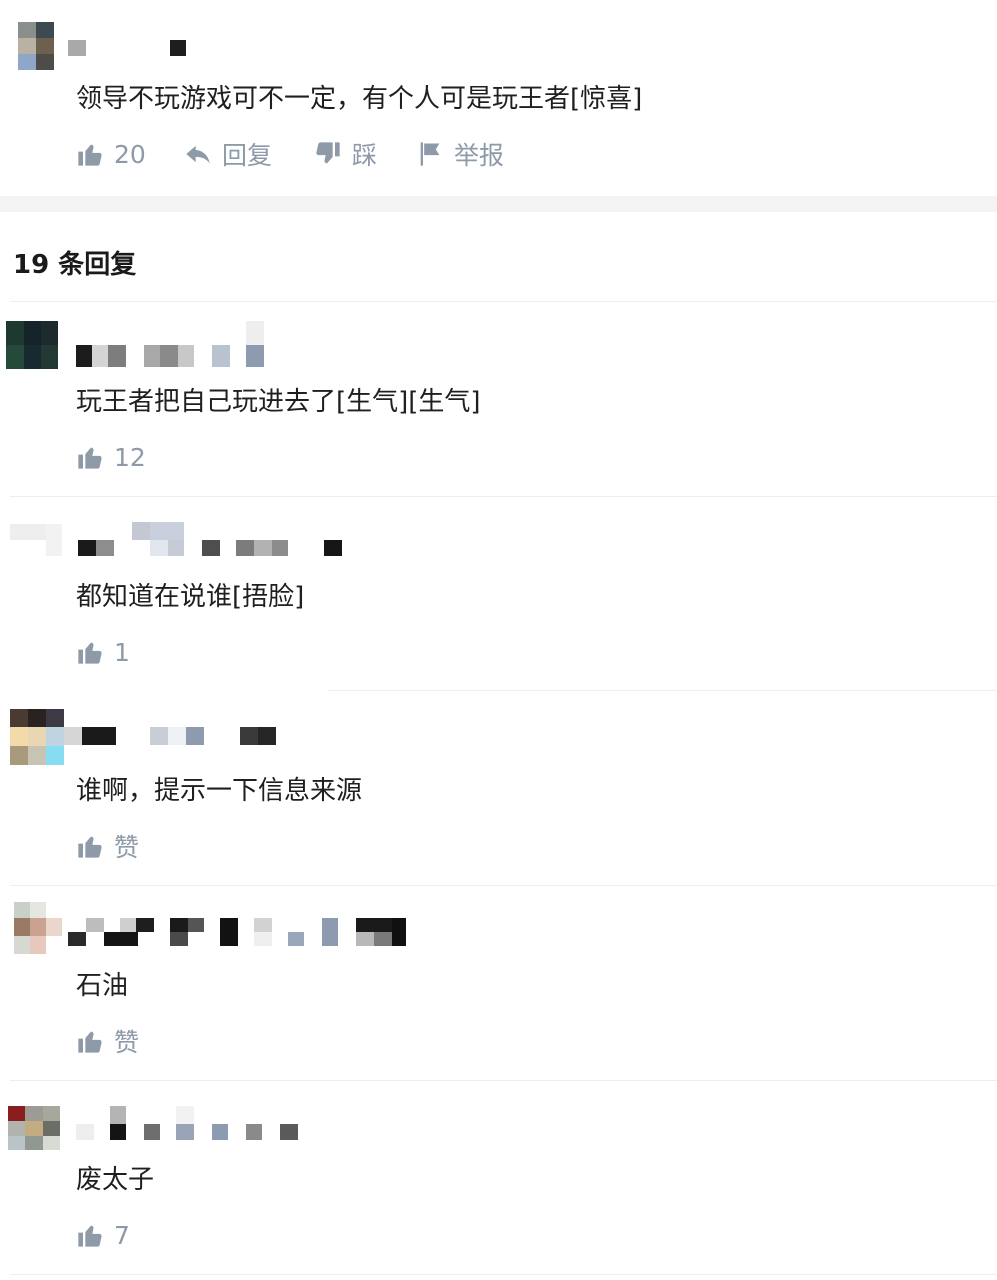 This screenshot has width=997, height=1280. I want to click on flag-icon, so click(430, 154).